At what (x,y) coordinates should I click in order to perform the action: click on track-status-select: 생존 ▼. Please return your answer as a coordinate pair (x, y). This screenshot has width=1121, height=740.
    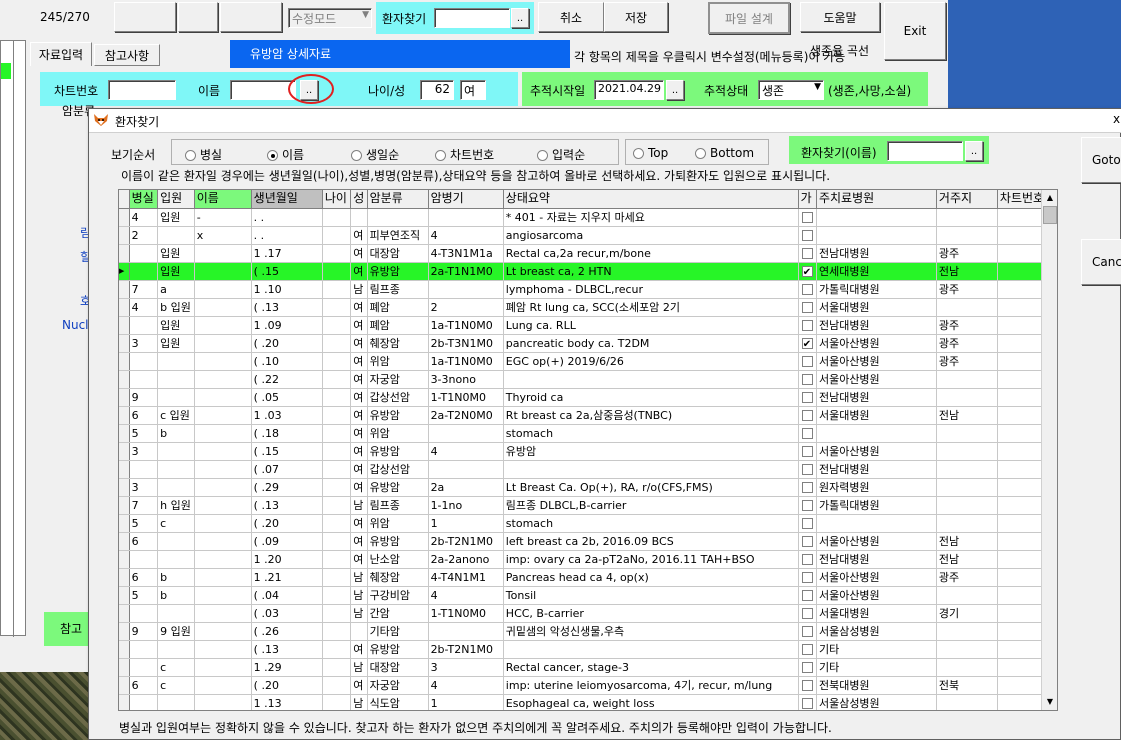
    Looking at the image, I should click on (791, 90).